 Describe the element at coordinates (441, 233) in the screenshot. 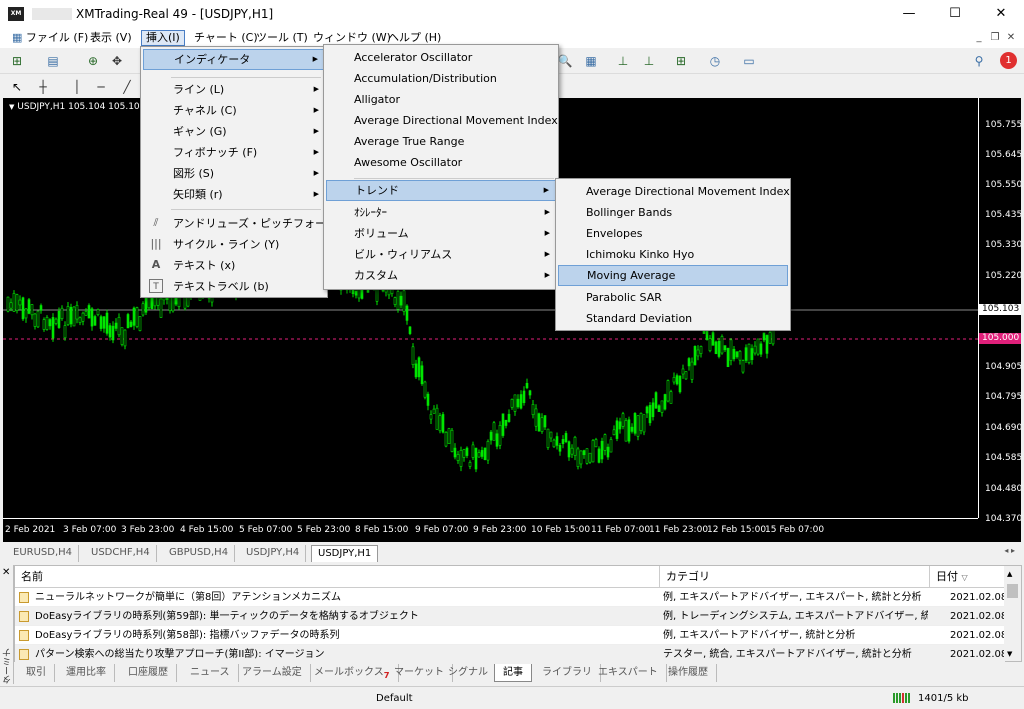

I see `menu-volumes: ボリューム ▶` at that location.